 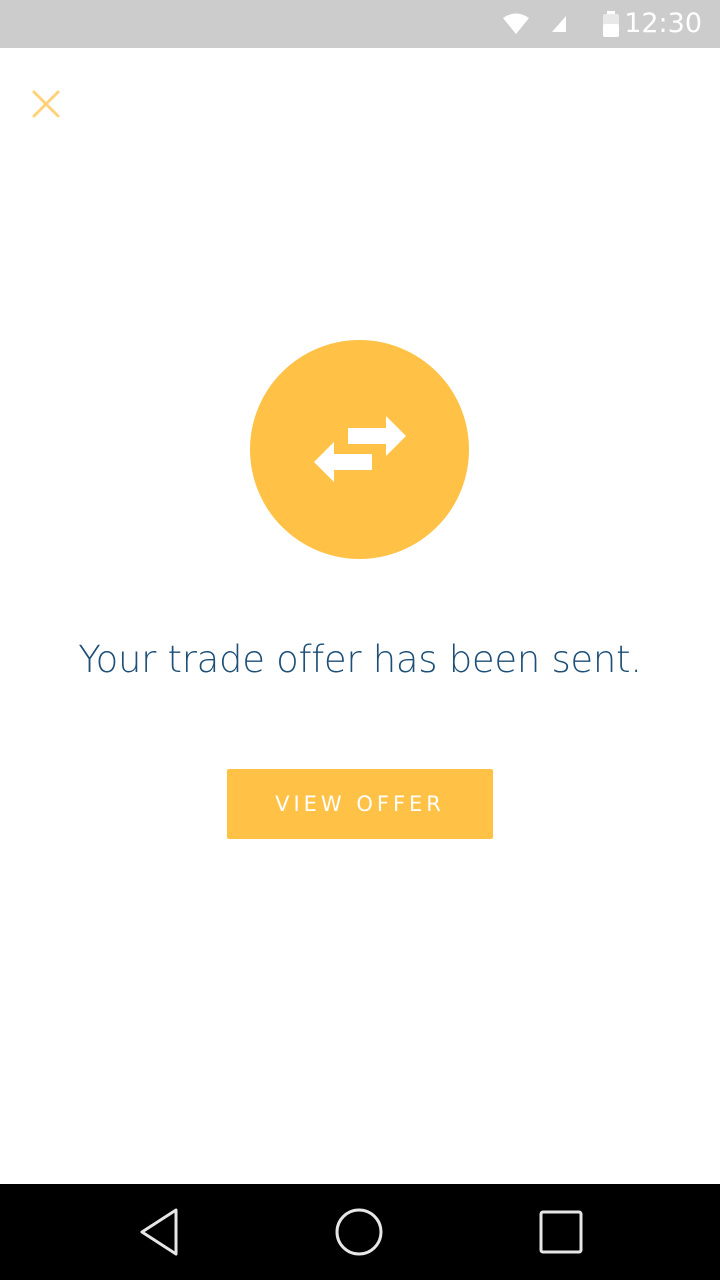 I want to click on home-button, so click(x=359, y=1232).